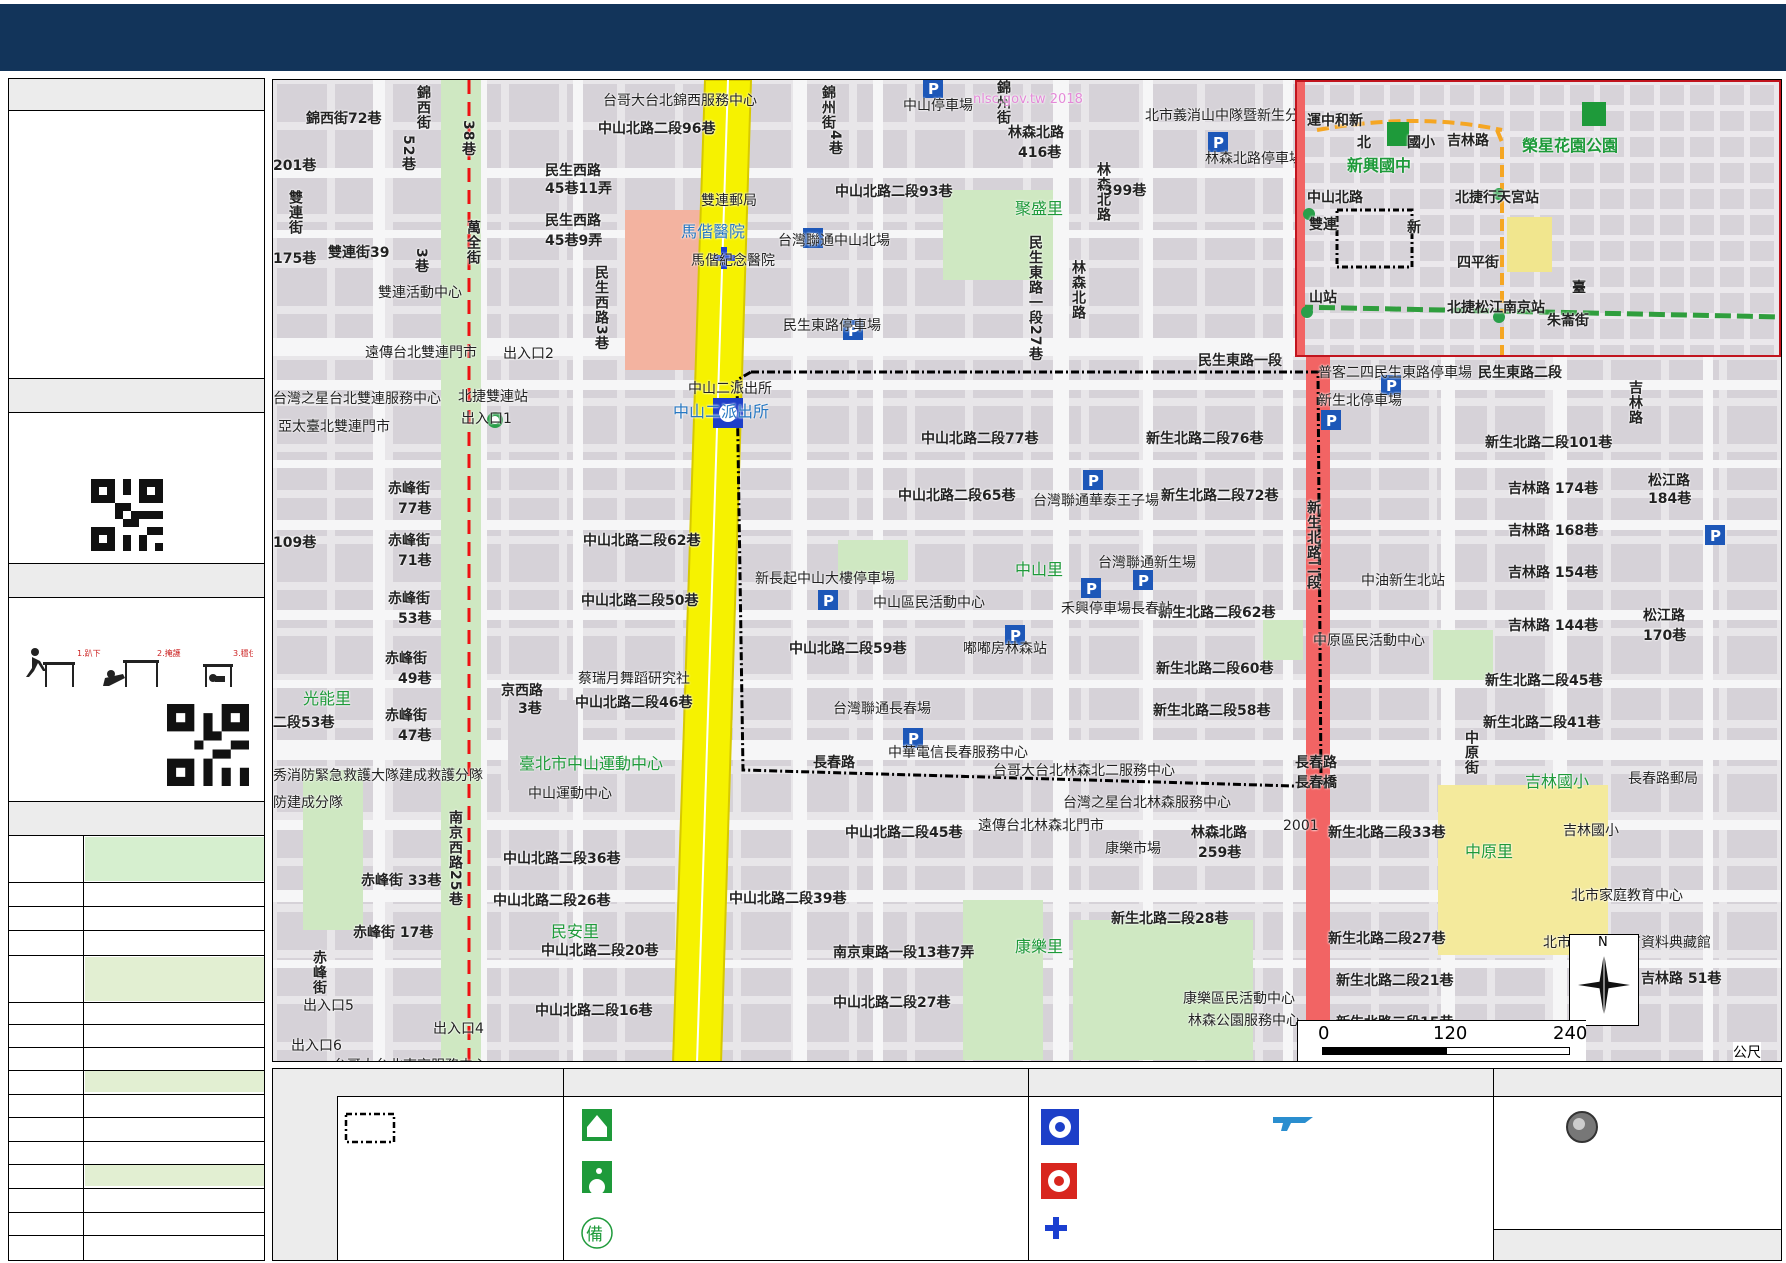  Describe the element at coordinates (420, 293) in the screenshot. I see `poi-label: 雙連活動中心` at that location.